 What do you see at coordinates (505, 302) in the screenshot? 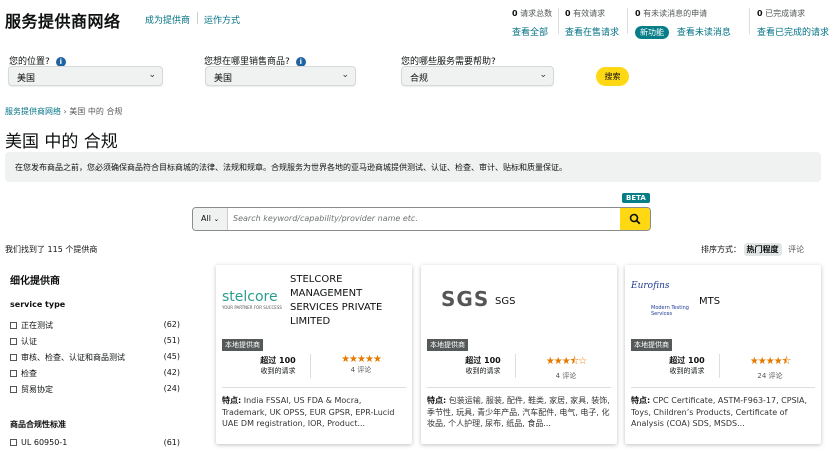
I see `provider-name: SGS` at bounding box center [505, 302].